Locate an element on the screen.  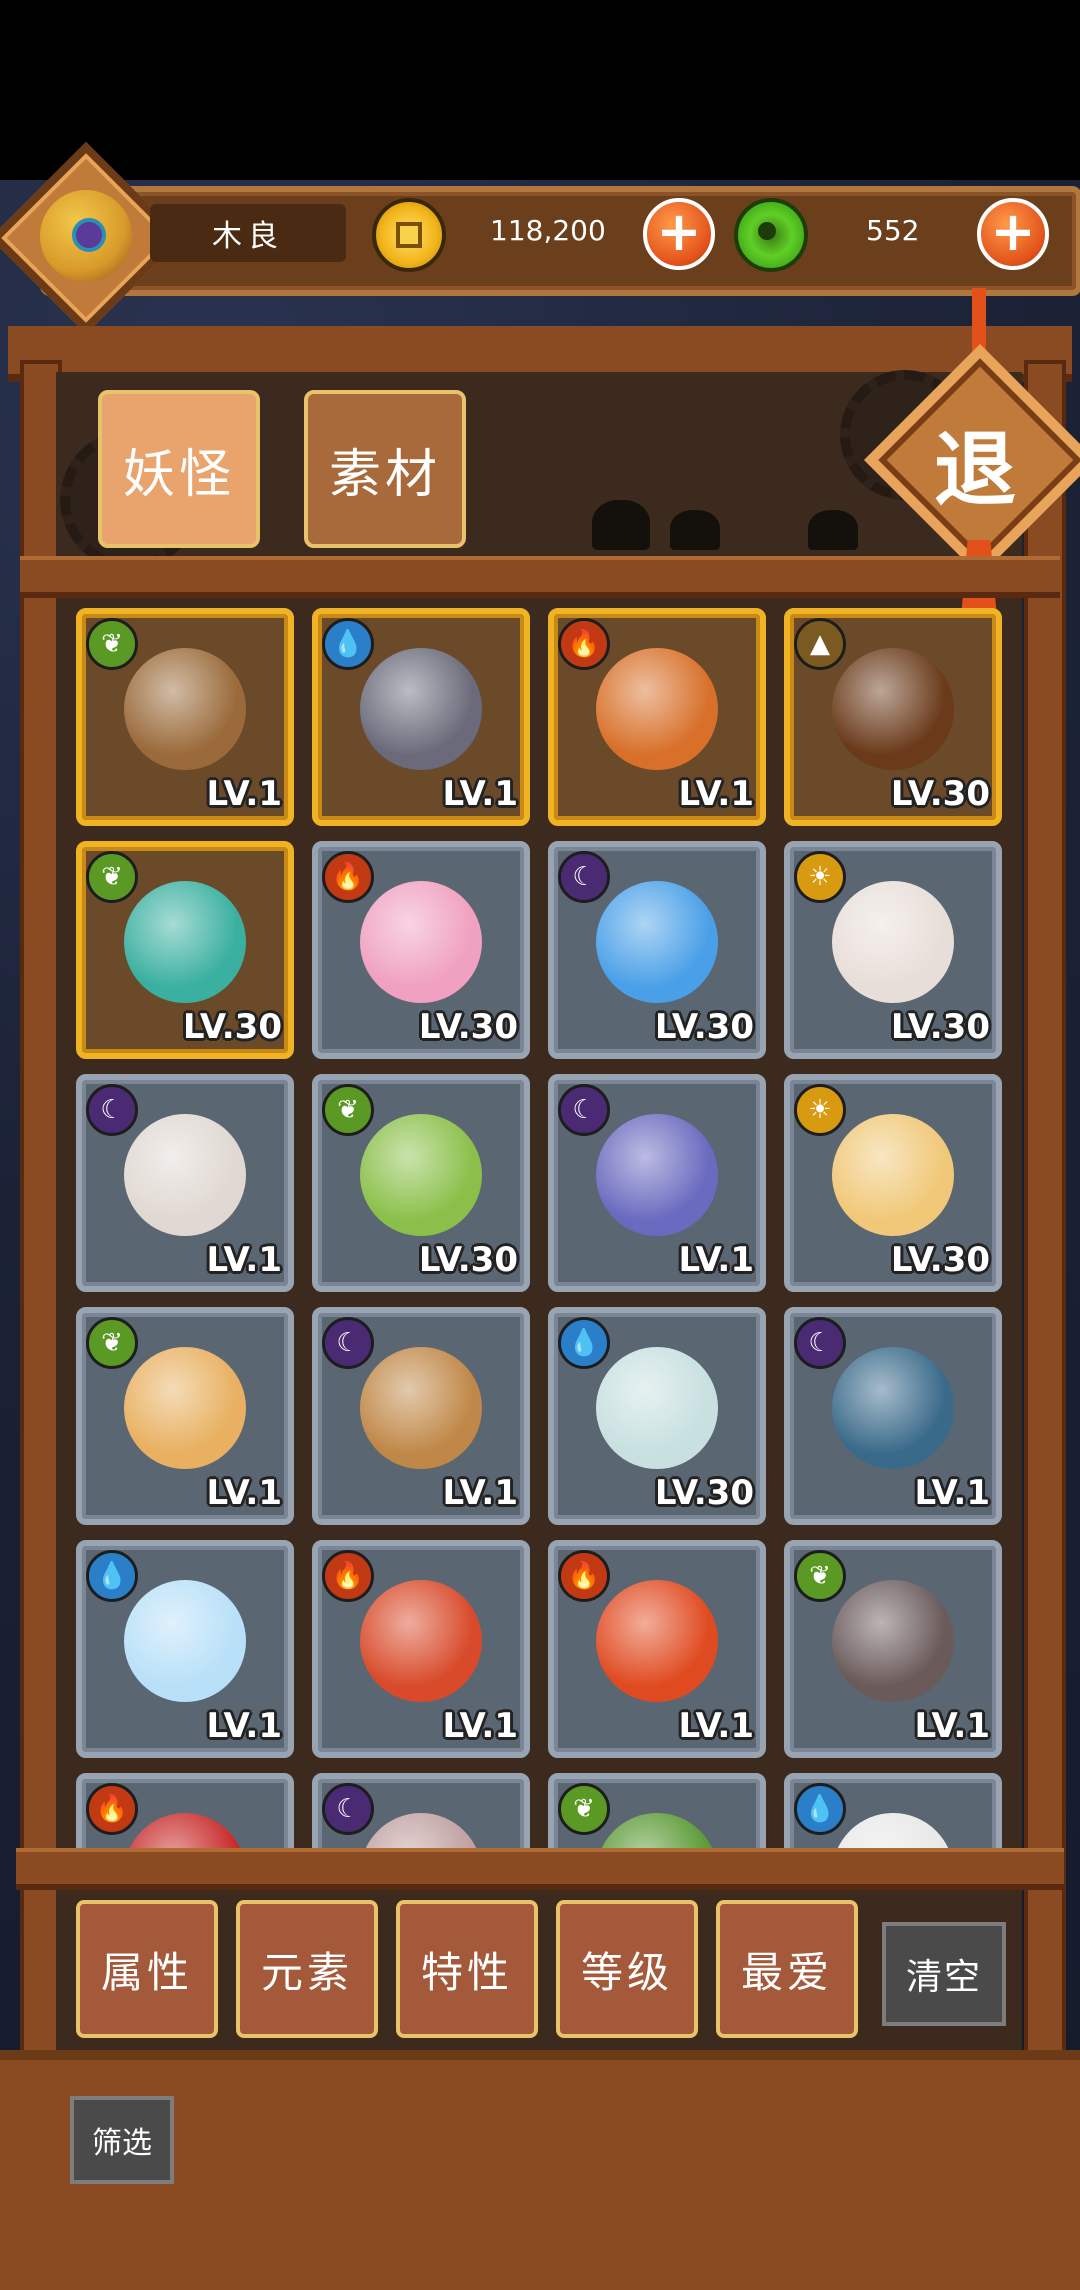
tab-monsters: 妖怪 is located at coordinates (179, 469).